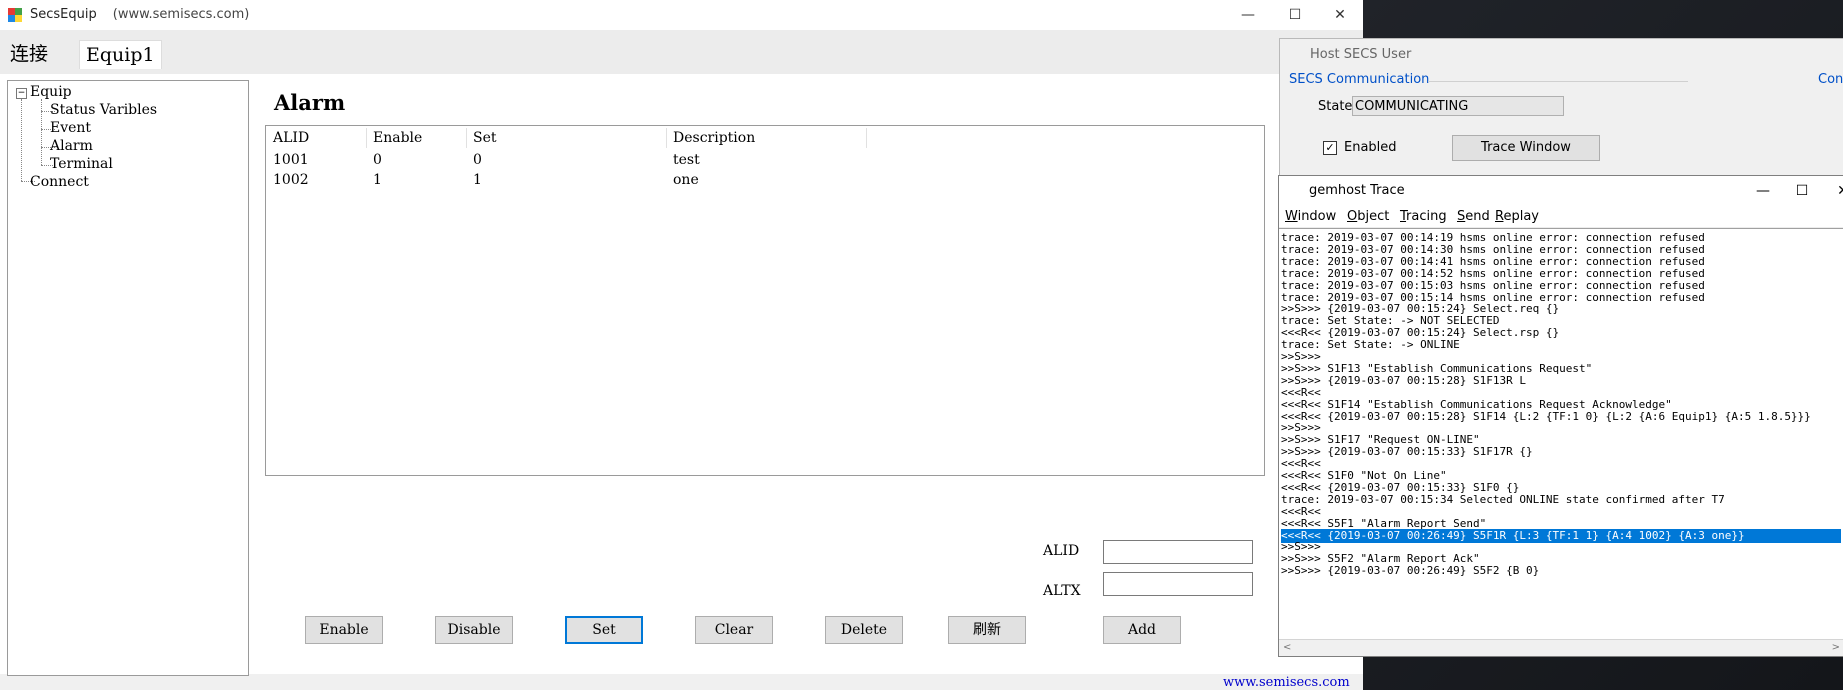  Describe the element at coordinates (1561, 191) in the screenshot. I see `trace-title-bar: gemhost Trace — ☐ ✕` at that location.